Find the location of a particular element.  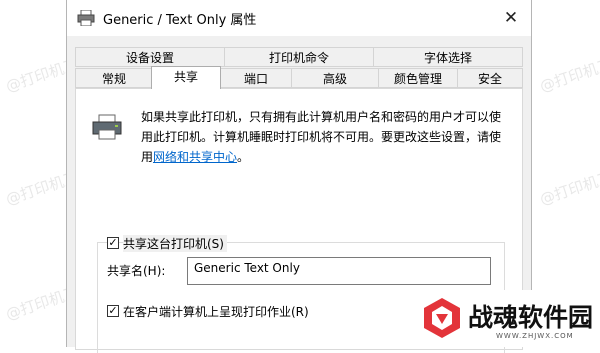

brand-name: 战魂软件园 is located at coordinates (531, 317).